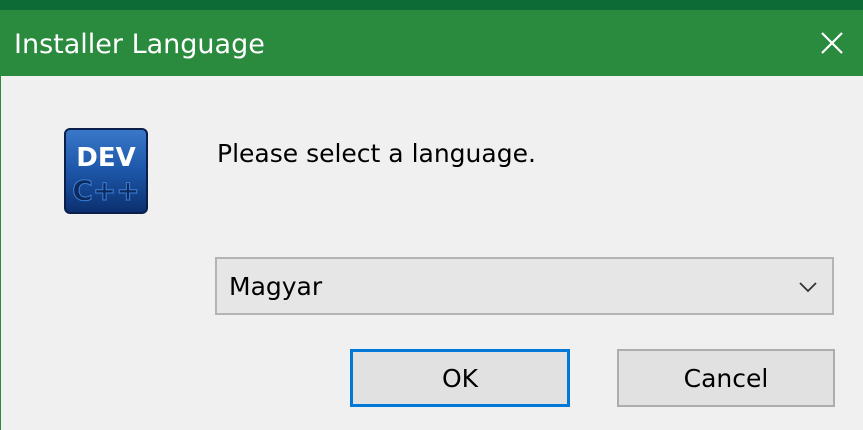 This screenshot has width=863, height=430. What do you see at coordinates (808, 287) in the screenshot?
I see `chevron-down-icon` at bounding box center [808, 287].